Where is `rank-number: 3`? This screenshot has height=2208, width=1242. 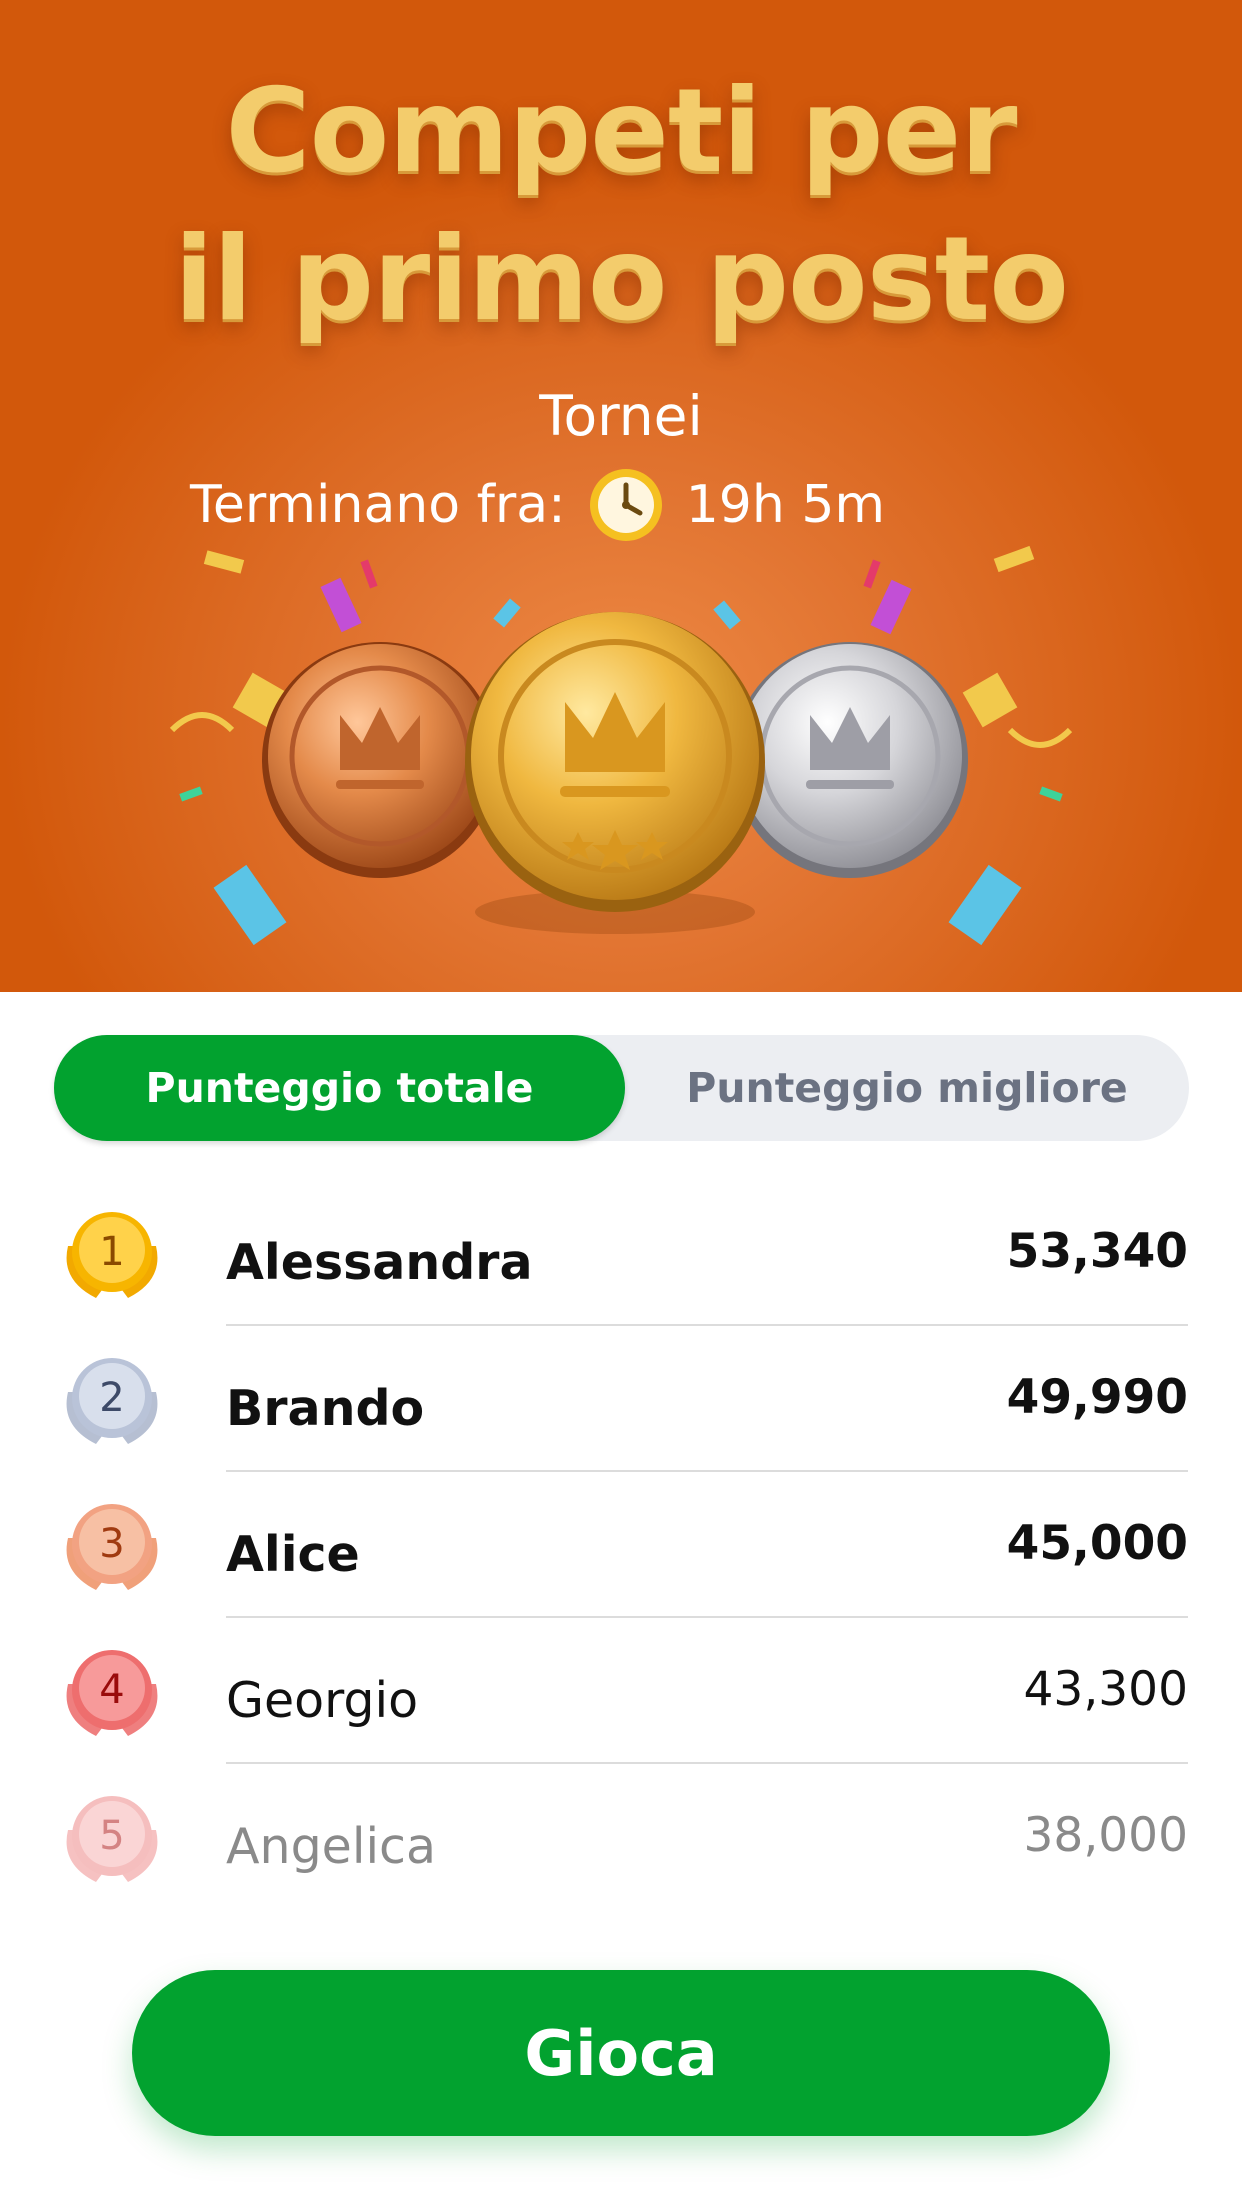
rank-number: 3 is located at coordinates (111, 1544).